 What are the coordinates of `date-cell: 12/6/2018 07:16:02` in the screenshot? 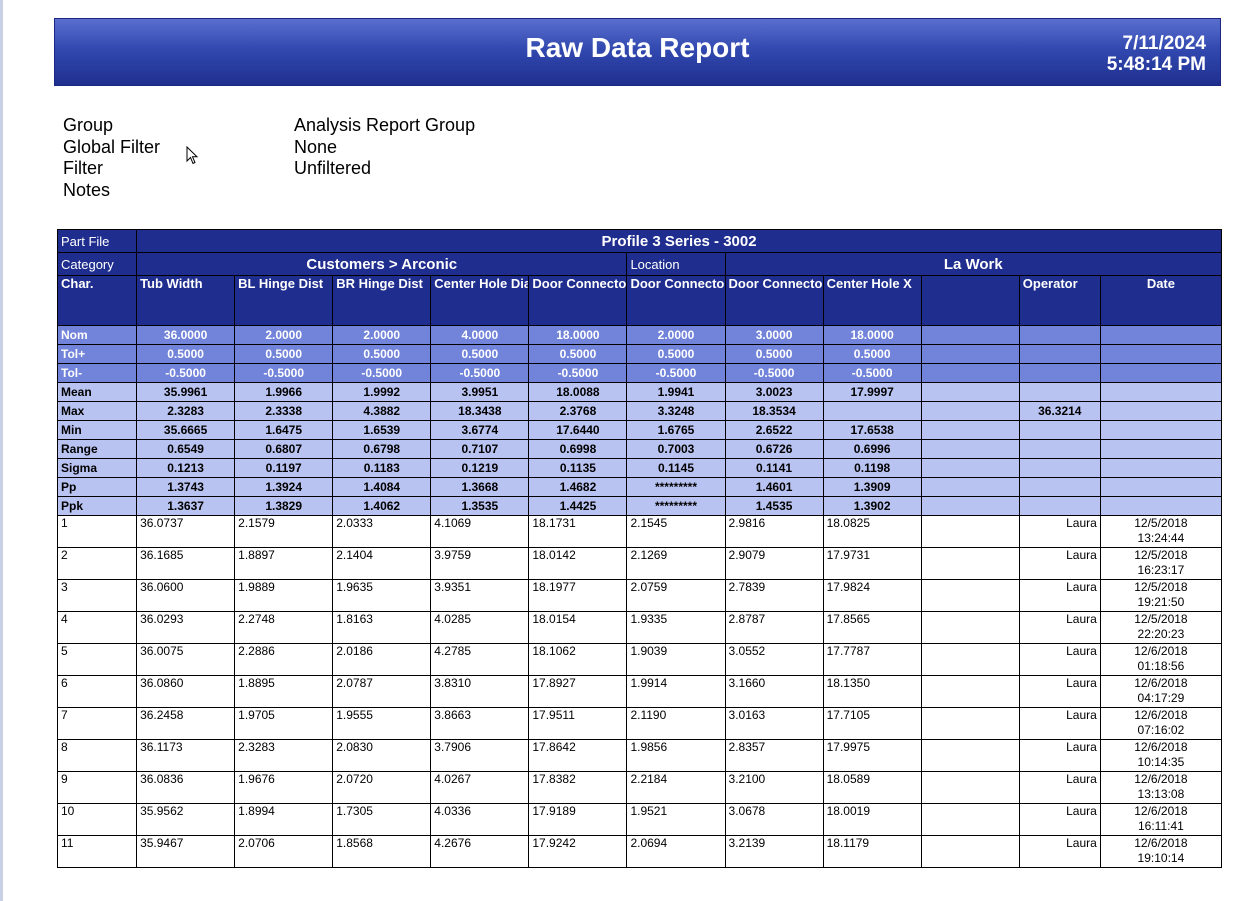 It's located at (1161, 723).